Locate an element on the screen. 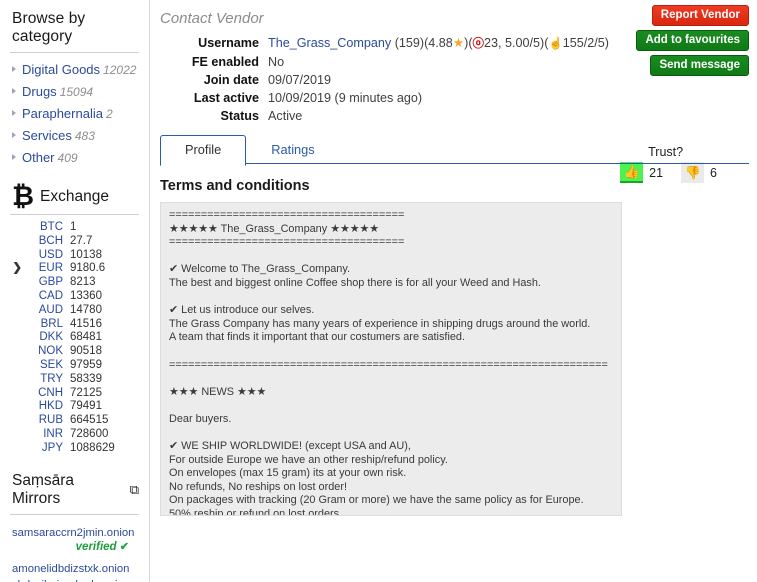 The height and width of the screenshot is (582, 757). rating-sep: )( is located at coordinates (468, 43).